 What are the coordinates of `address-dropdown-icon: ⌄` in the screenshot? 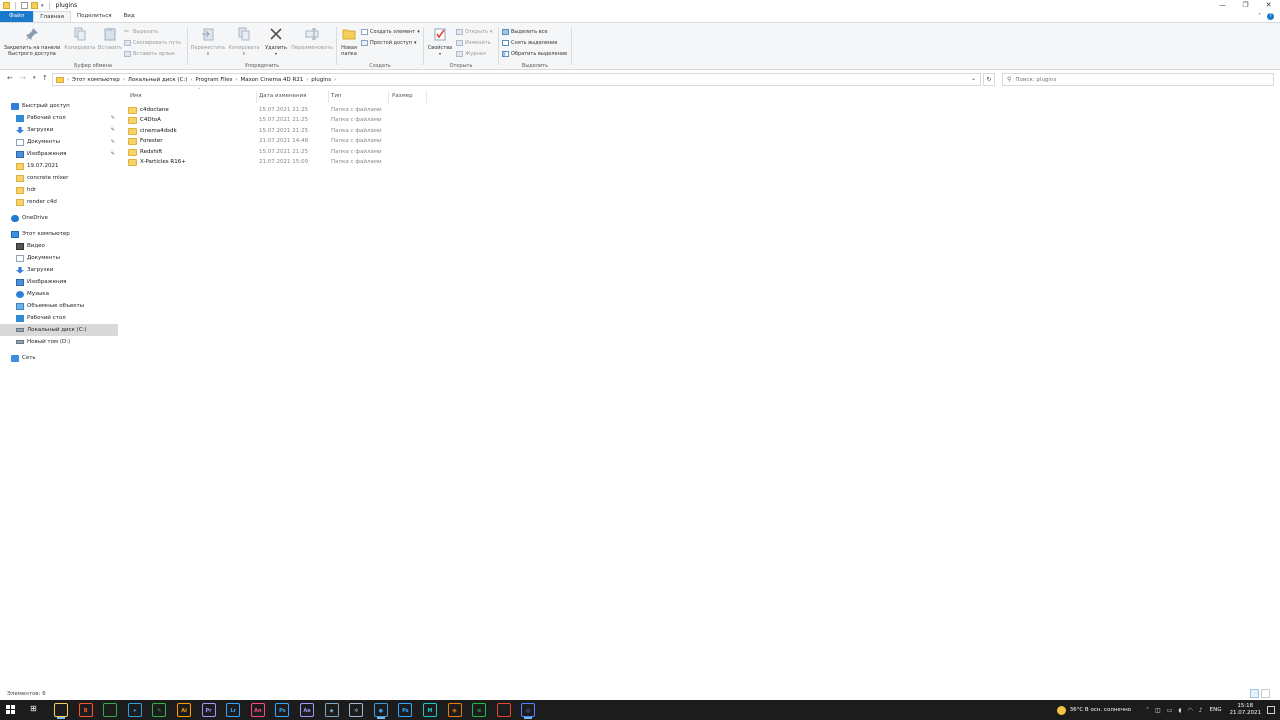 It's located at (973, 78).